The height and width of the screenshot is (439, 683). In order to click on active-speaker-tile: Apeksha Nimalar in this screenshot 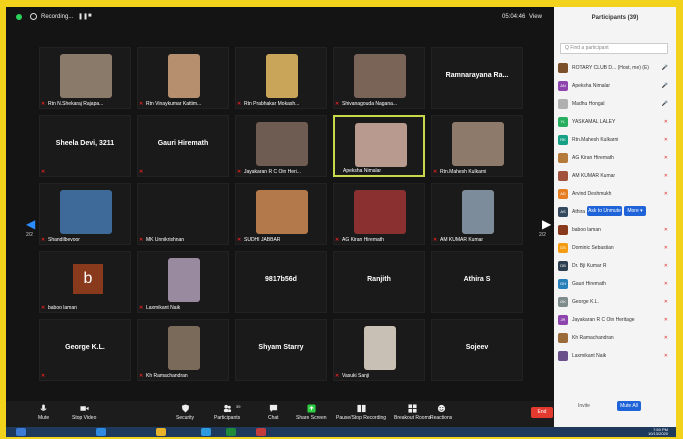, I will do `click(379, 146)`.